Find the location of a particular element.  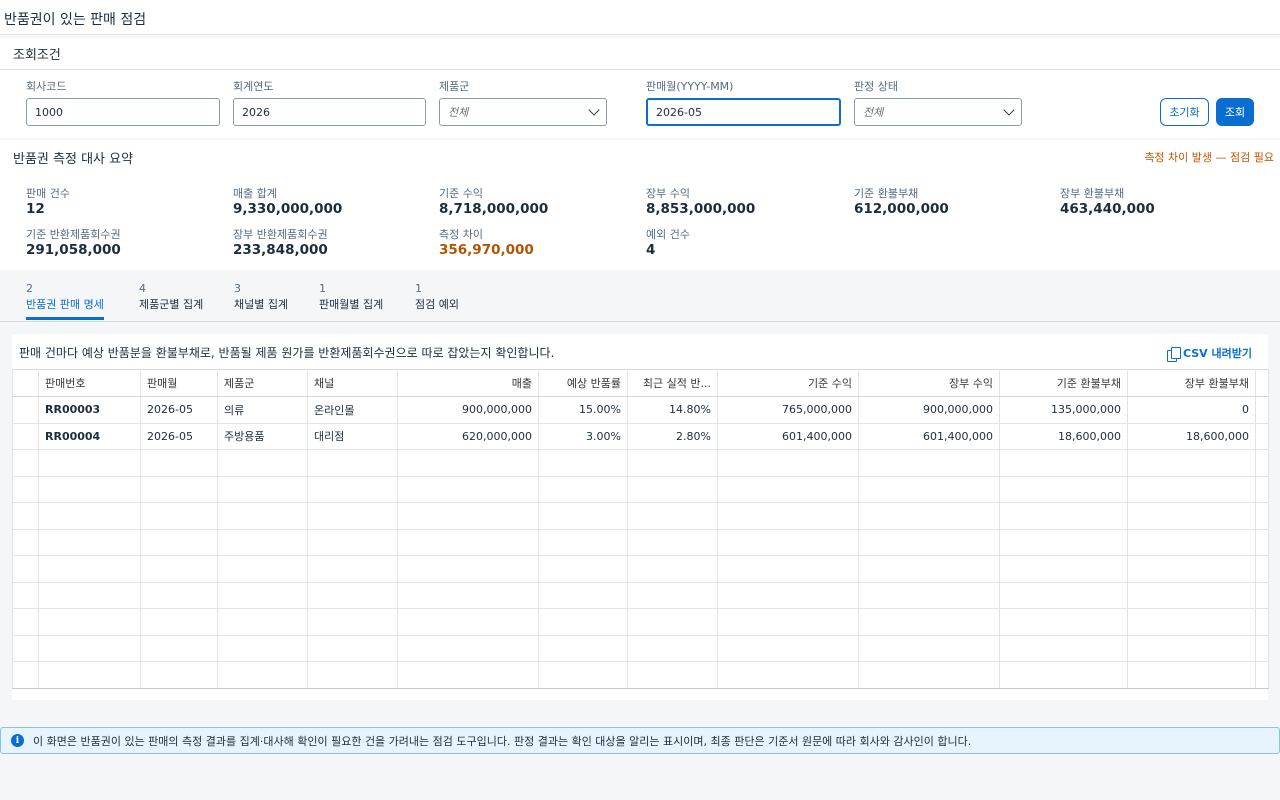

search-button: 조회 is located at coordinates (1235, 112).